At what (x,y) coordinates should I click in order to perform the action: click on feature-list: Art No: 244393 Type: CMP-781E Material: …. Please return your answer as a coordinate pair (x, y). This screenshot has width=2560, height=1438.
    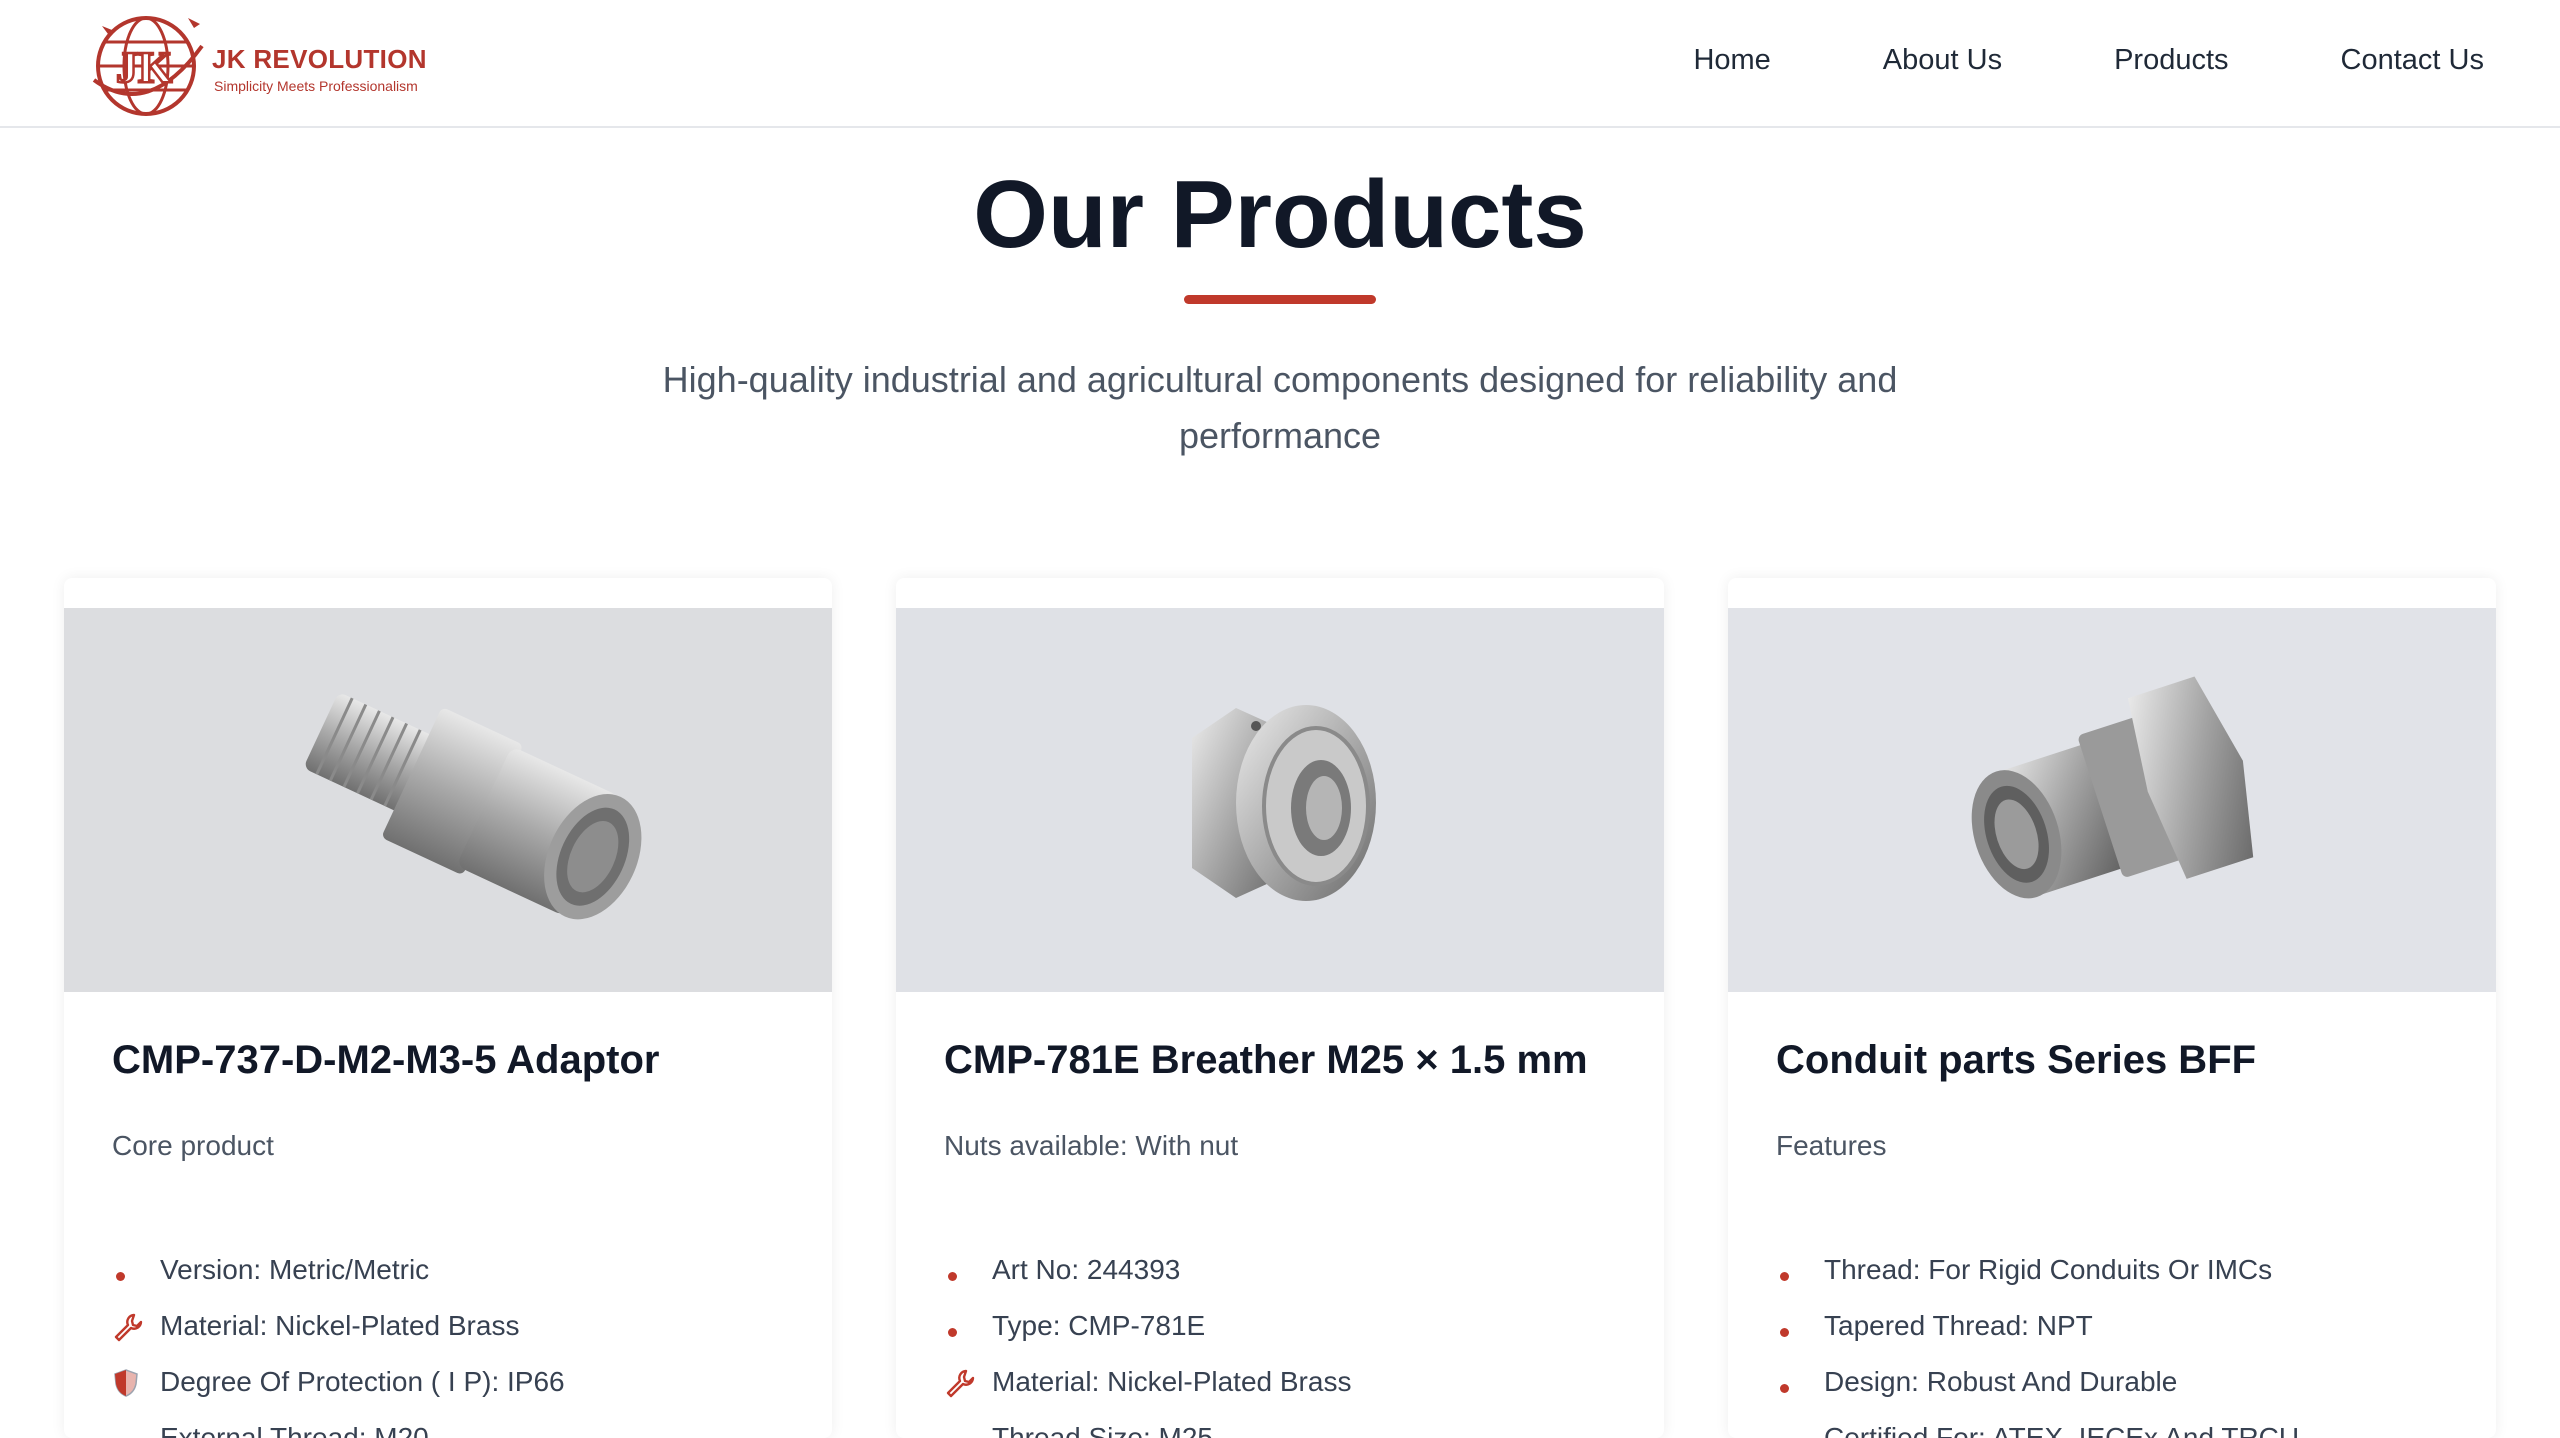
    Looking at the image, I should click on (1147, 1340).